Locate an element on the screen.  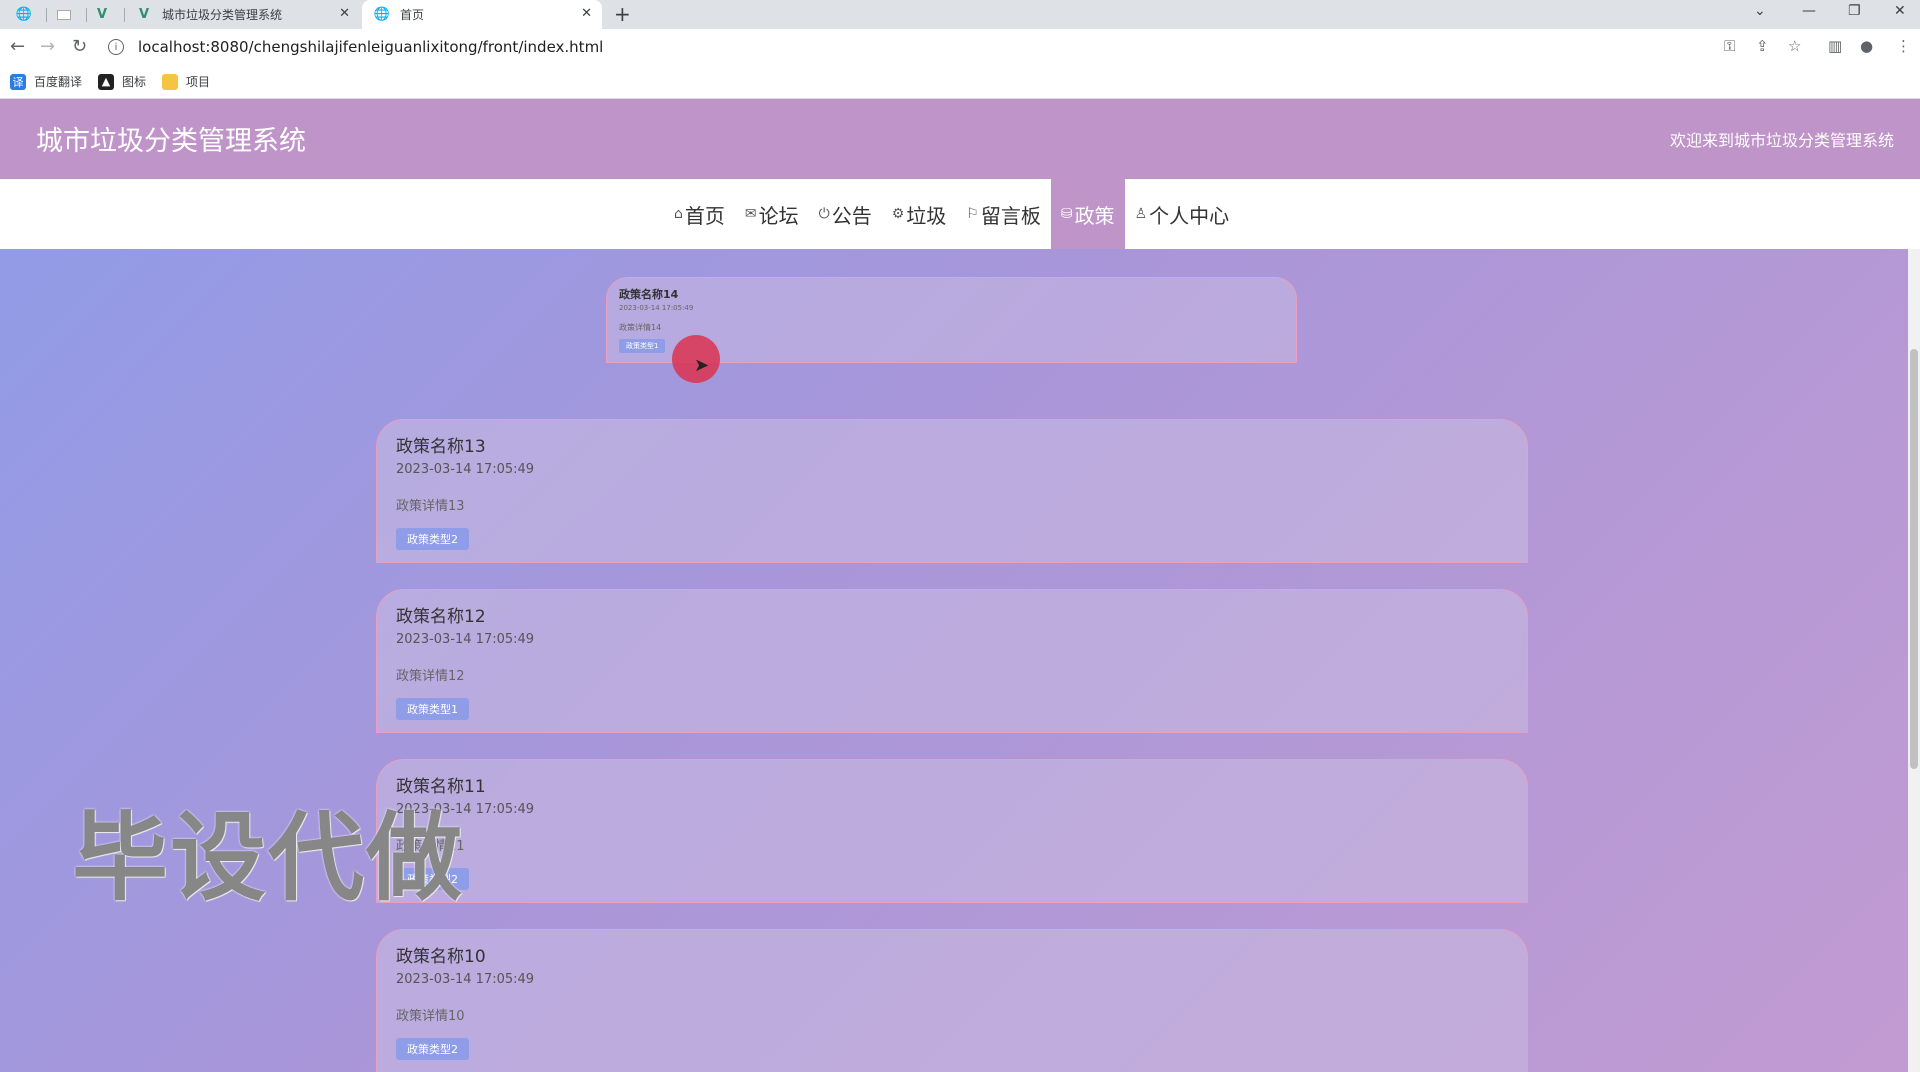
nav-item-notice: ⏻ 公告 is located at coordinates (845, 214).